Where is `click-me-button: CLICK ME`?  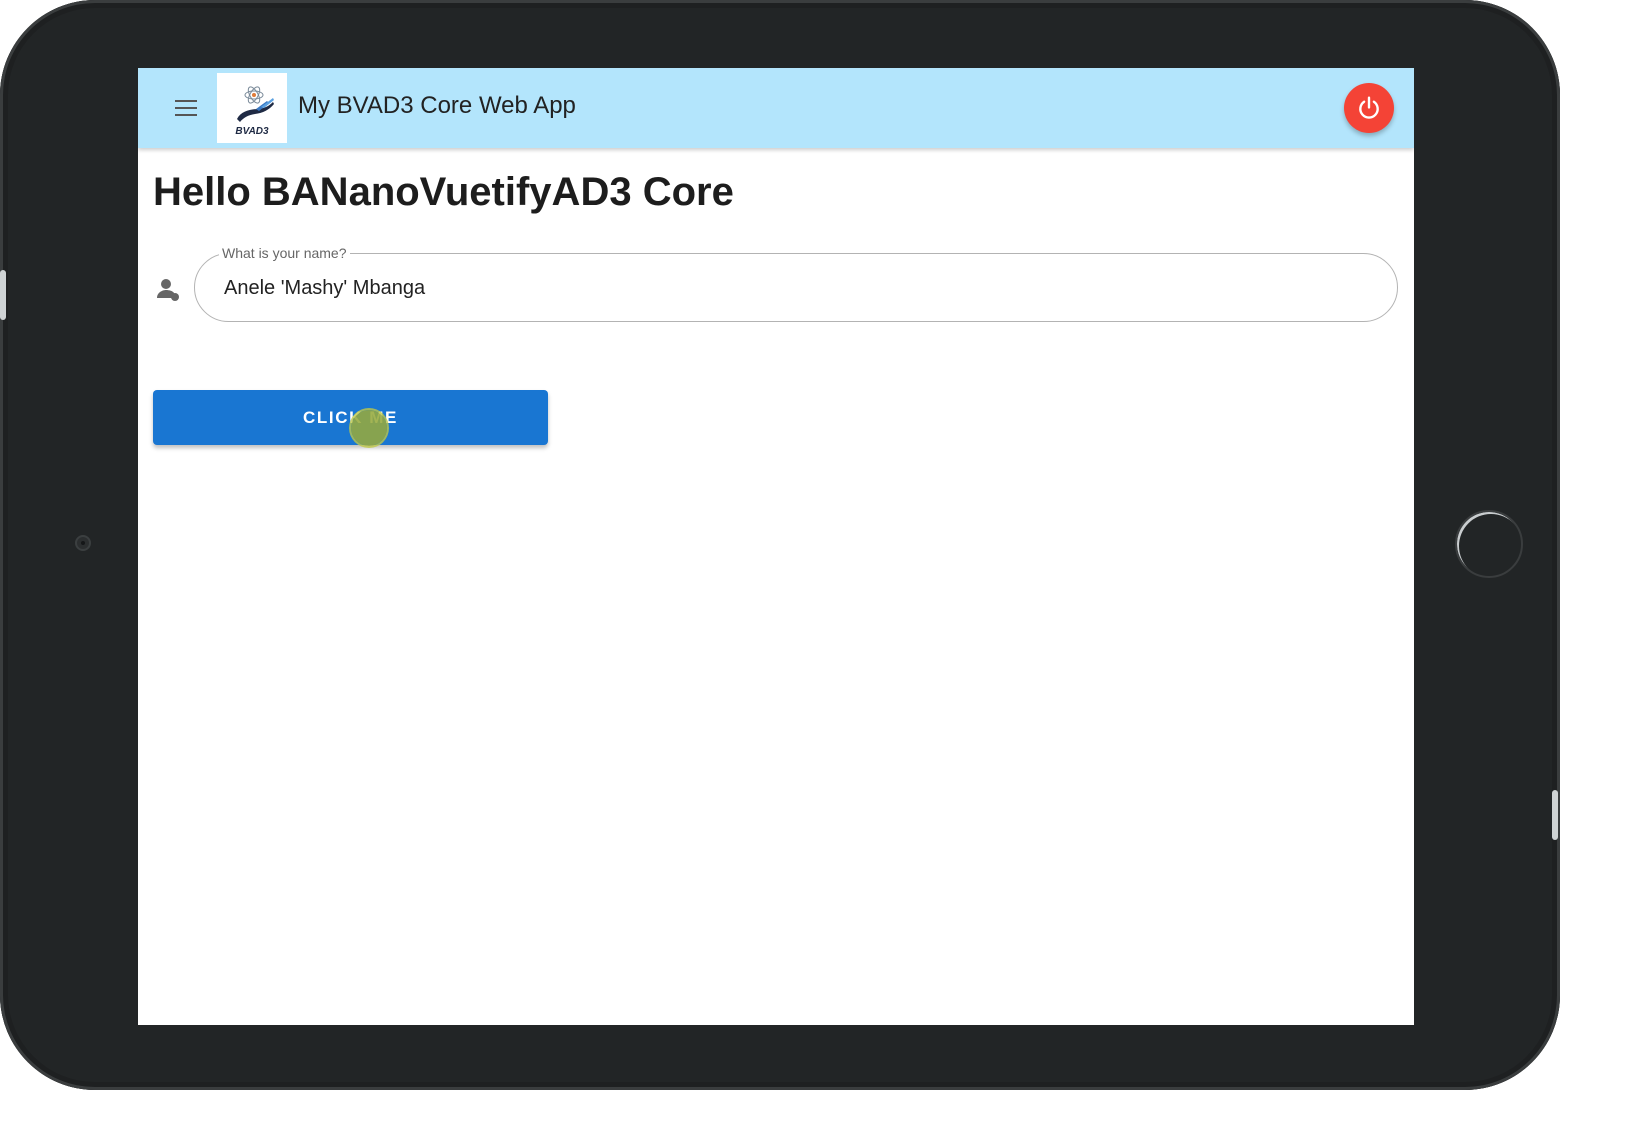 click-me-button: CLICK ME is located at coordinates (350, 417).